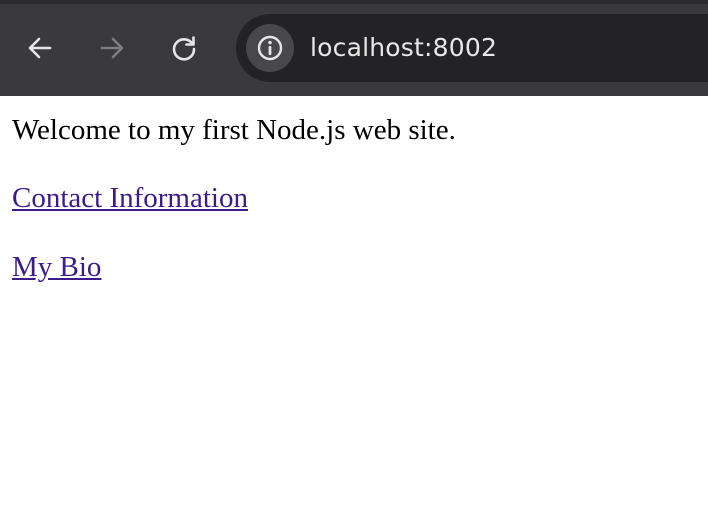 This screenshot has width=708, height=520. What do you see at coordinates (56, 267) in the screenshot?
I see `my-bio-link: My Bio` at bounding box center [56, 267].